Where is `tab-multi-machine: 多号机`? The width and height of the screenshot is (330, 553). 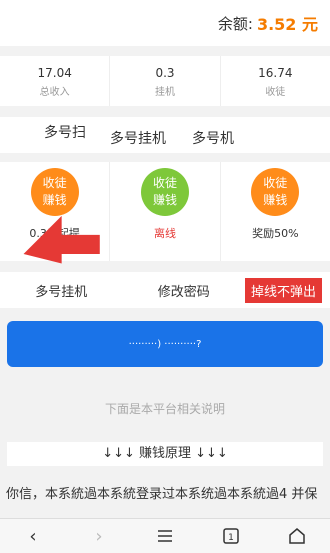 tab-multi-machine: 多号机 is located at coordinates (213, 138).